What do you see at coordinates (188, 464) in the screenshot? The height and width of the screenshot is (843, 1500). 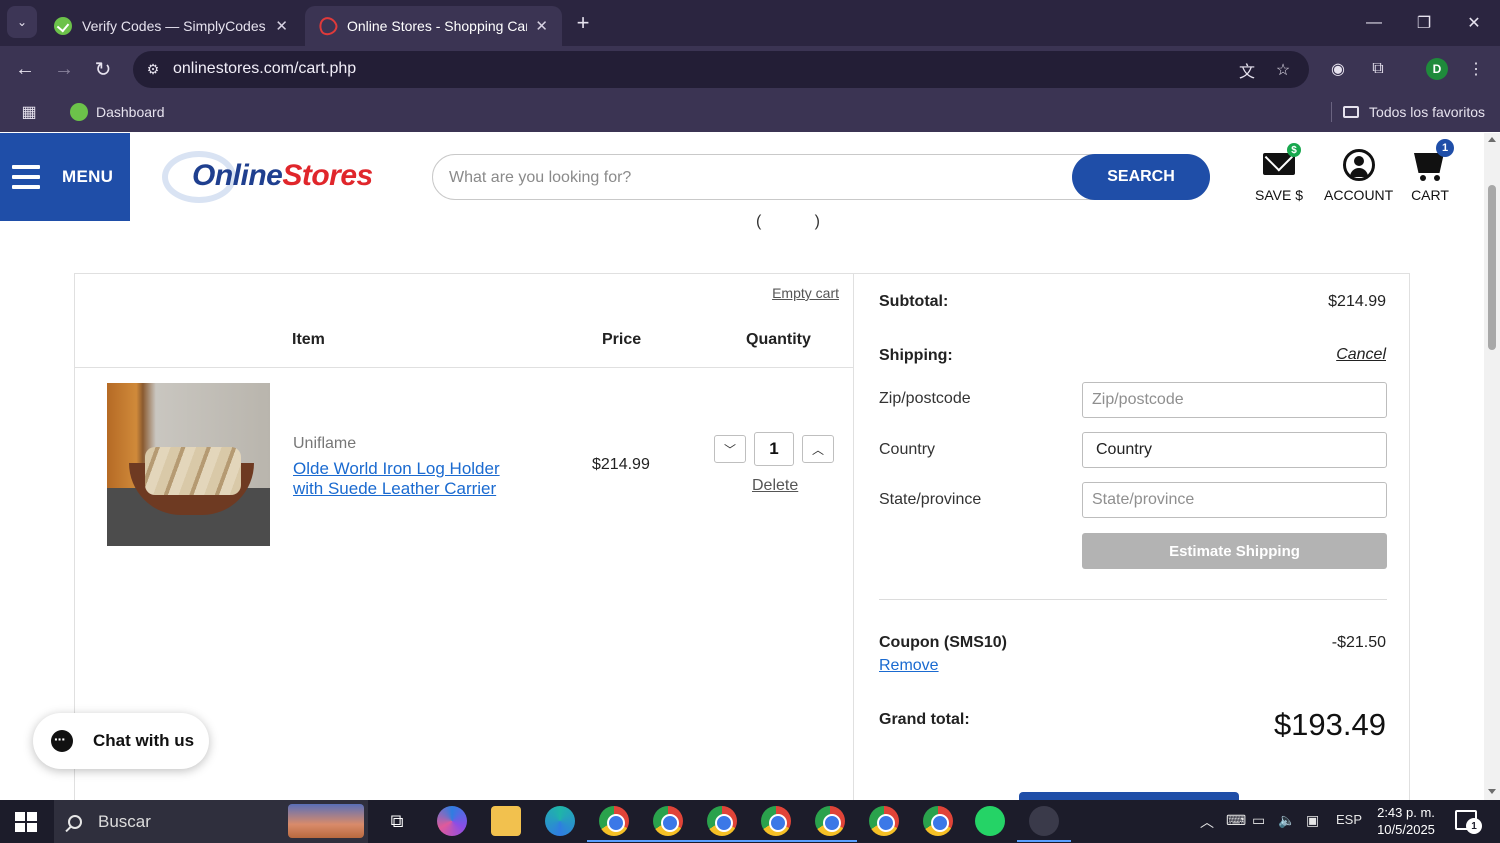 I see `product-image` at bounding box center [188, 464].